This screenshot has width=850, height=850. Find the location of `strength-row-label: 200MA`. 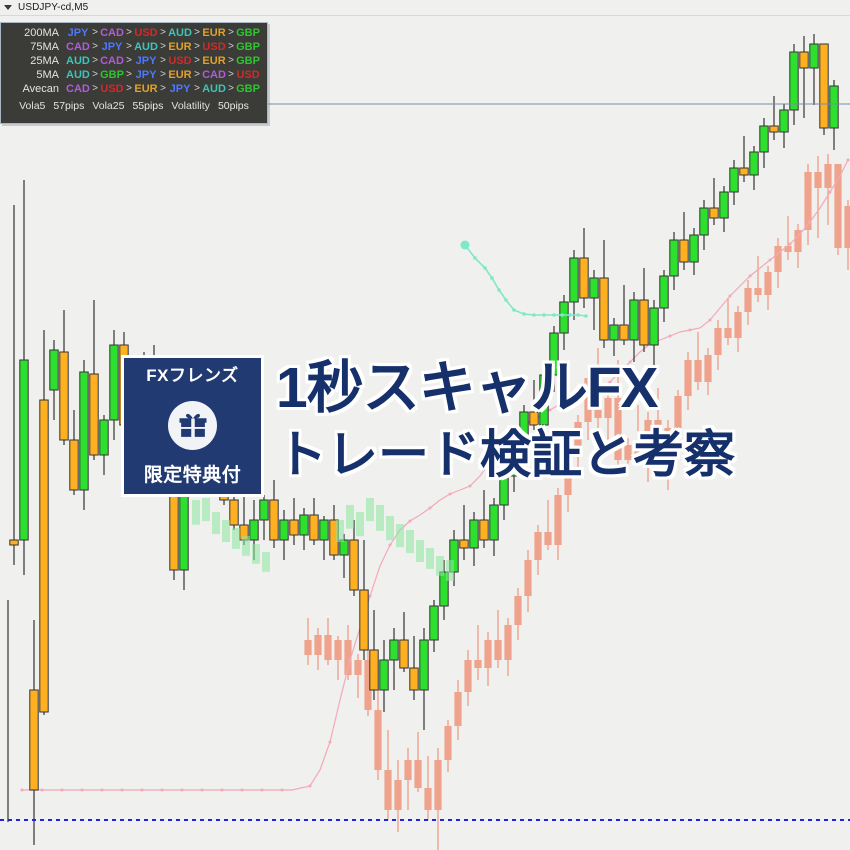

strength-row-label: 200MA is located at coordinates (41, 33).